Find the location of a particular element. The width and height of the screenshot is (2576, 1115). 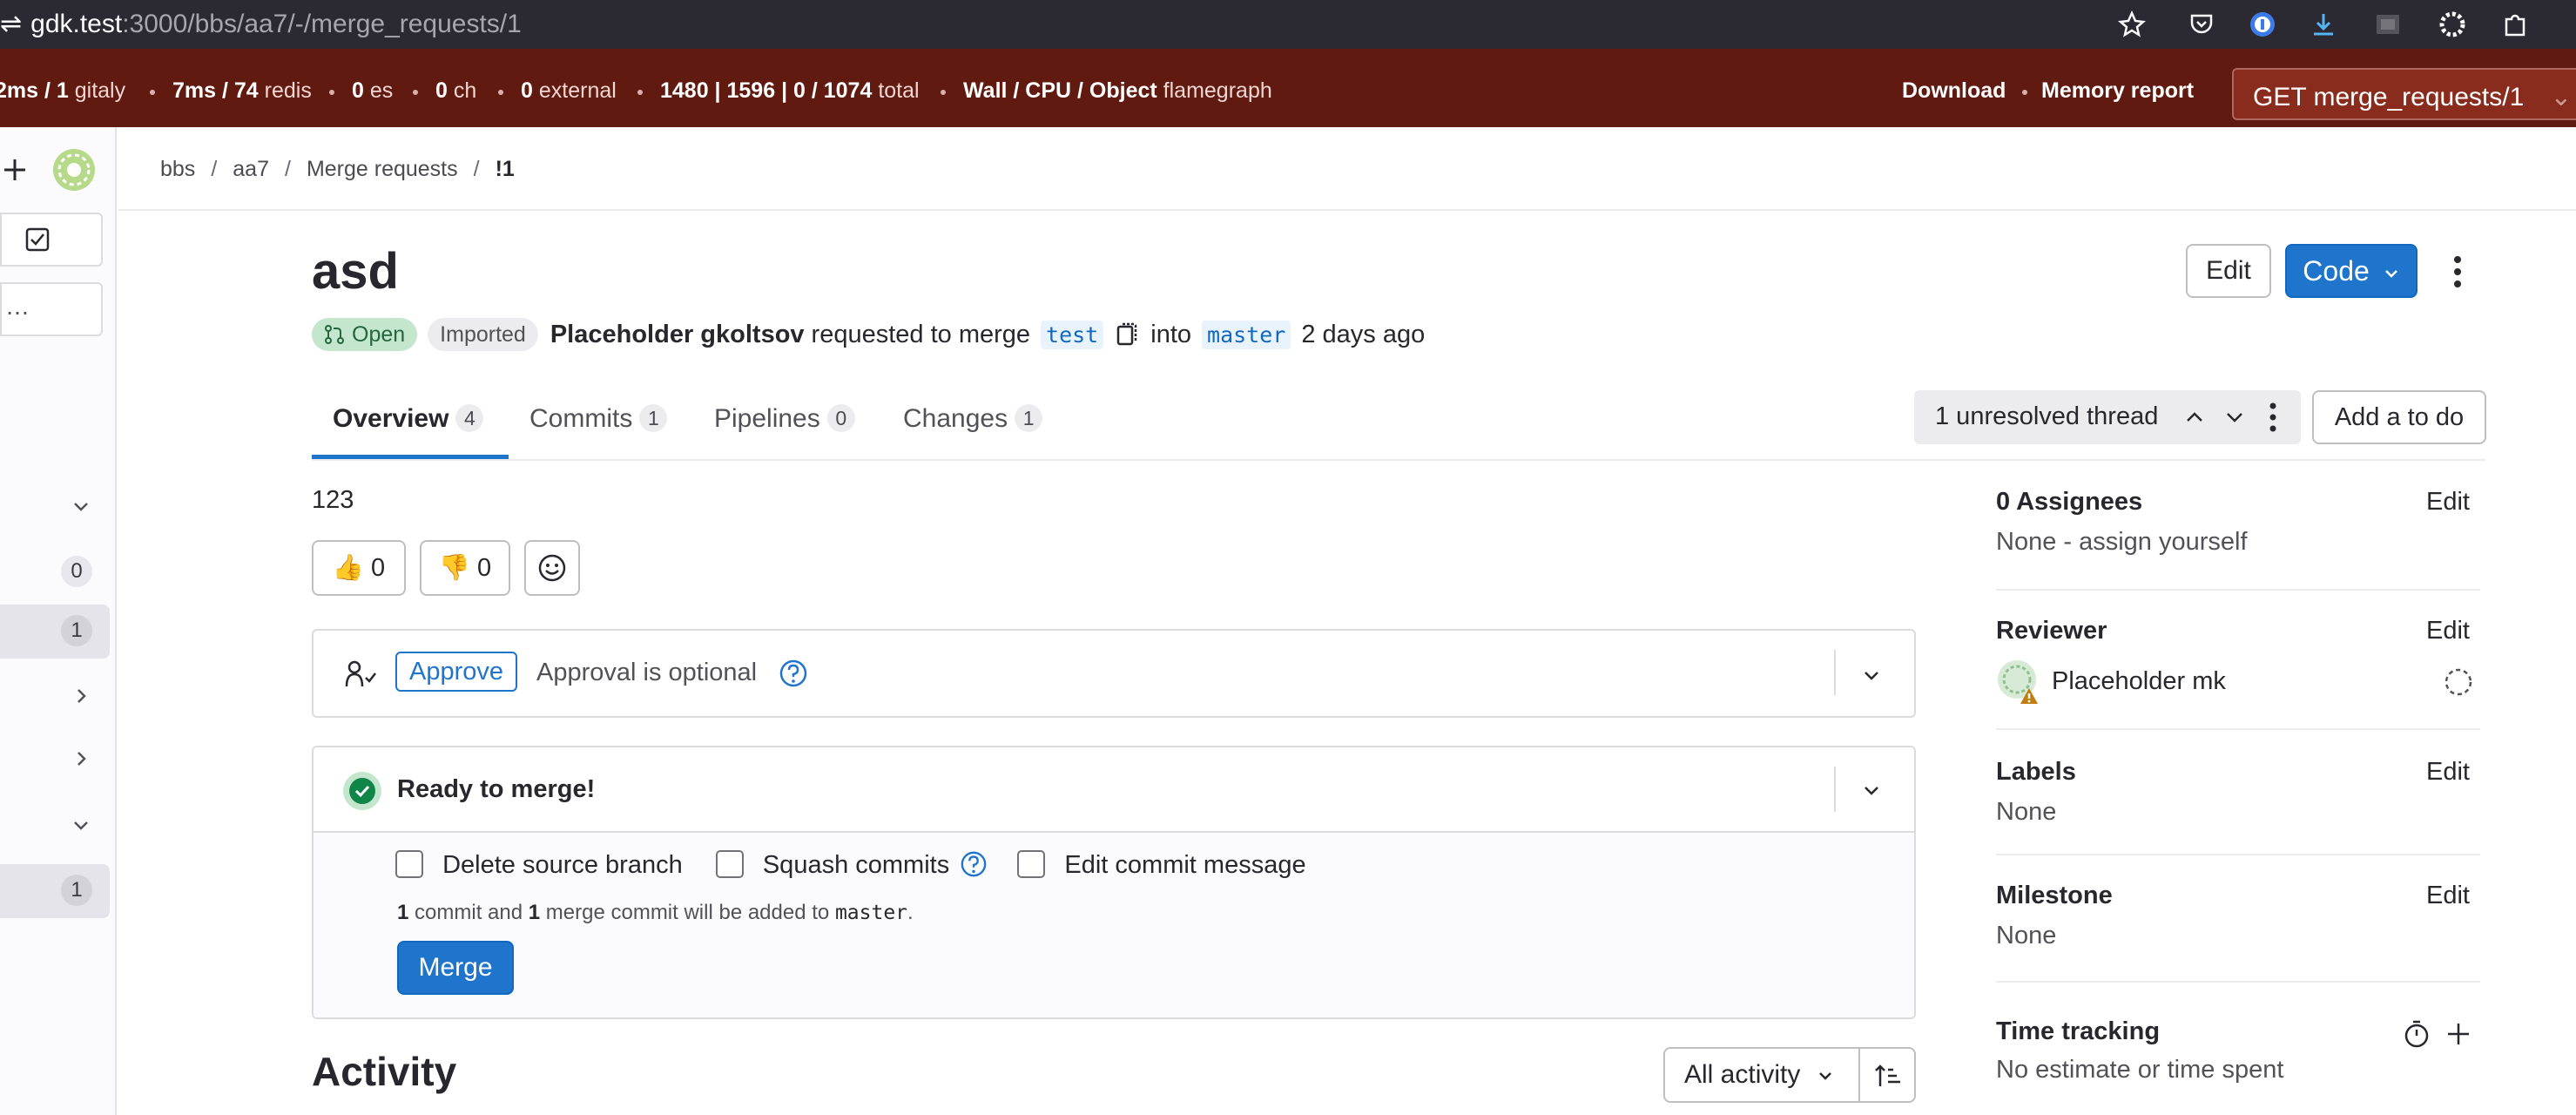

active-tab-indicator is located at coordinates (410, 457).